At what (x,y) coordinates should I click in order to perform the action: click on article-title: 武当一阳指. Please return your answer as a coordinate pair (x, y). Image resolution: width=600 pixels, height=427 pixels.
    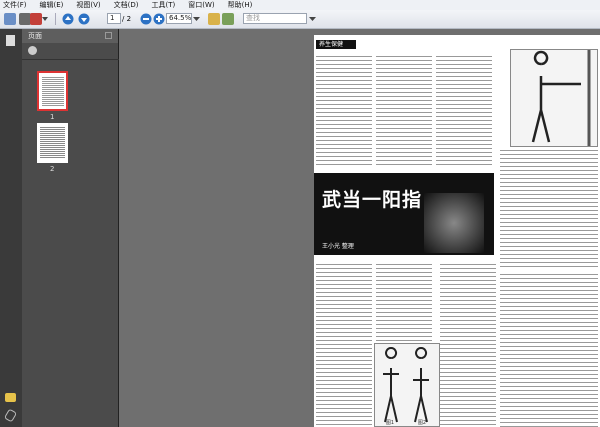
    Looking at the image, I should click on (372, 200).